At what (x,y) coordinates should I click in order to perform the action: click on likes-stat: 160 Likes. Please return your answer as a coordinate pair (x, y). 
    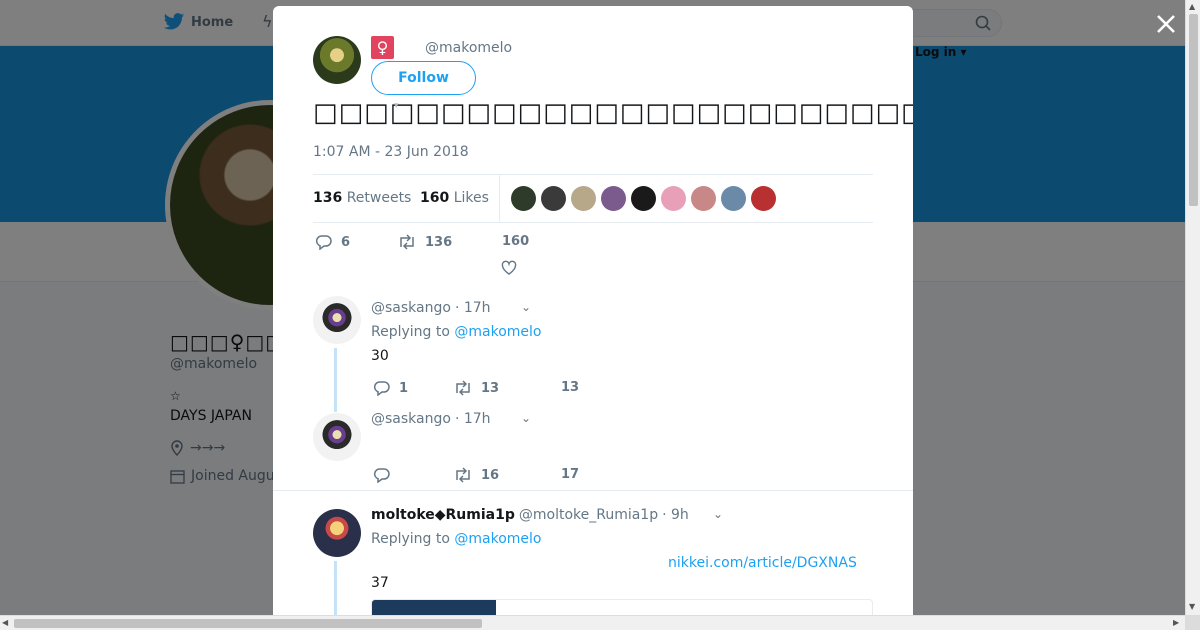
    Looking at the image, I should click on (454, 198).